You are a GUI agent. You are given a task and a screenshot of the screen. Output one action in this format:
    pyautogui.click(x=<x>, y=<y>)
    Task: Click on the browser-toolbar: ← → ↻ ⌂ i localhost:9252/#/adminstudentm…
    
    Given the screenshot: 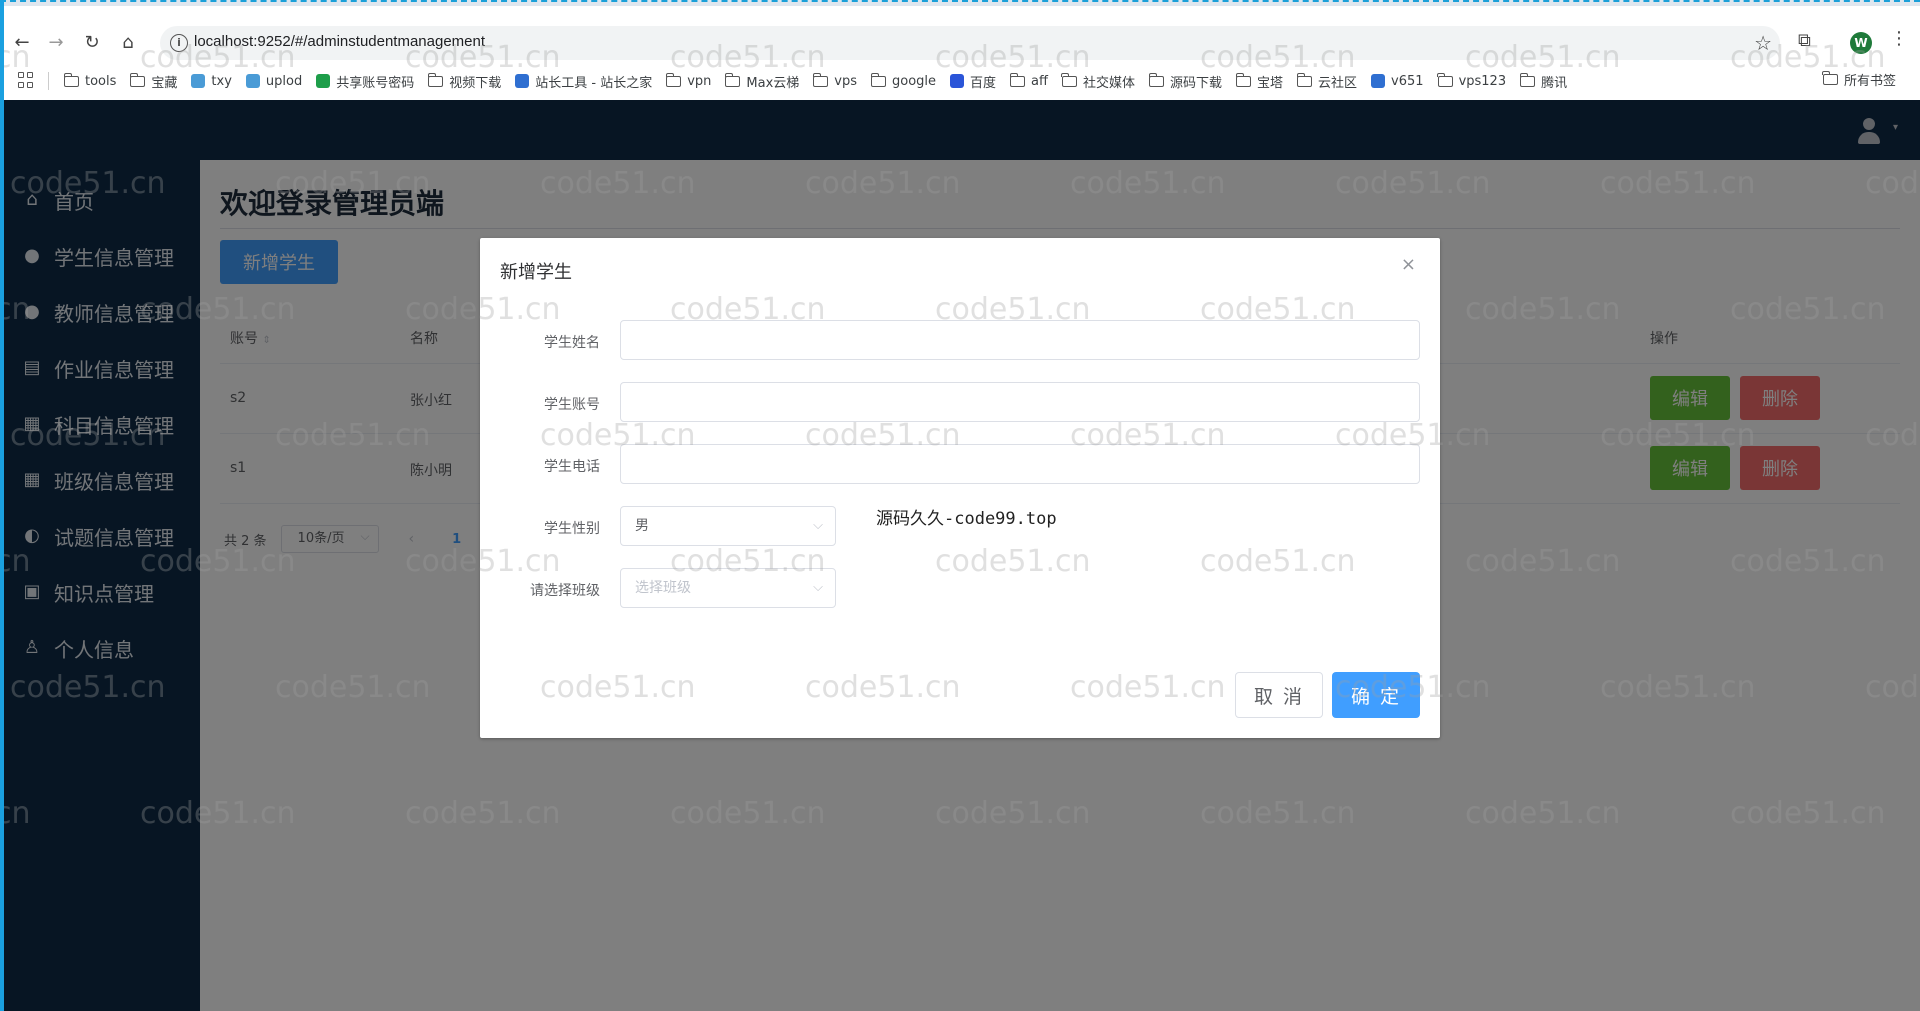 What is the action you would take?
    pyautogui.click(x=960, y=42)
    